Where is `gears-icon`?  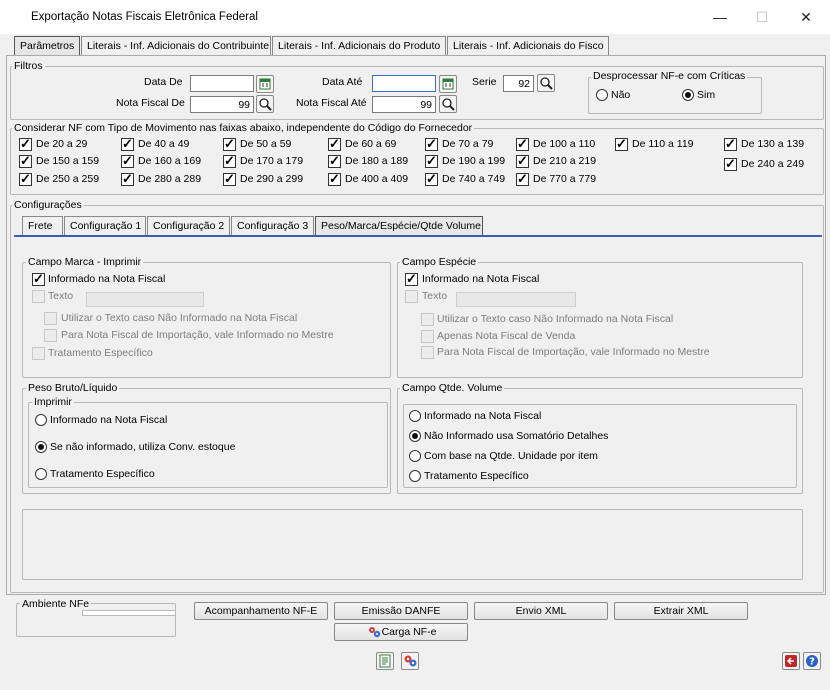
gears-icon is located at coordinates (410, 661).